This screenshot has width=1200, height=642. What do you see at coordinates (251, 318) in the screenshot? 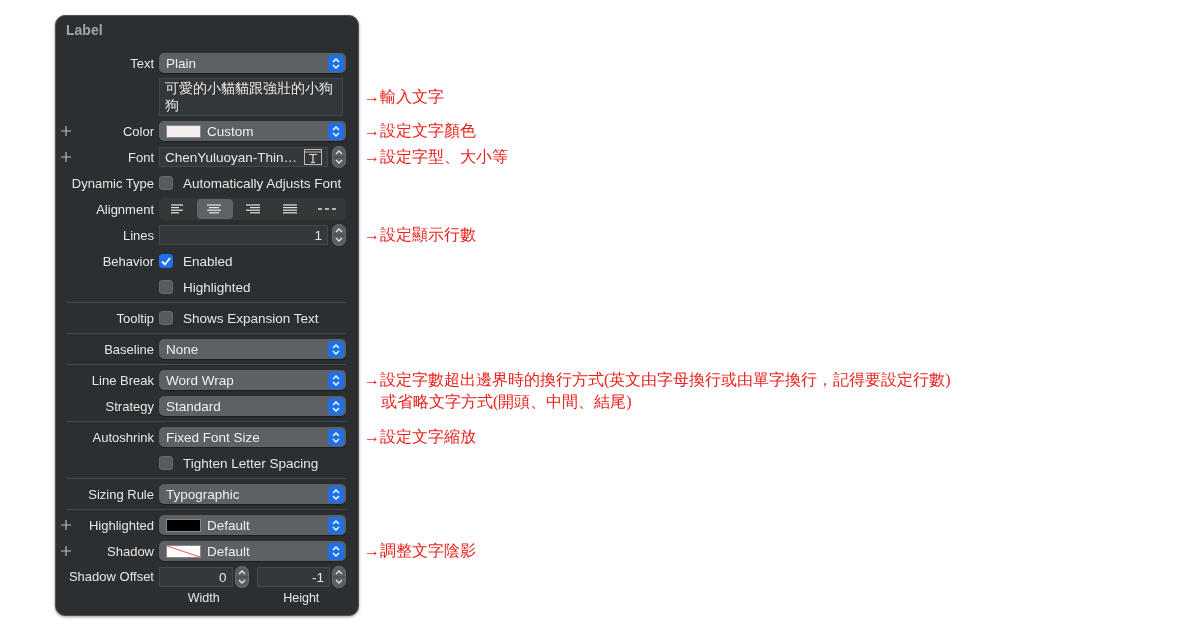
I see `checkbox-label: Shows Expansion Text` at bounding box center [251, 318].